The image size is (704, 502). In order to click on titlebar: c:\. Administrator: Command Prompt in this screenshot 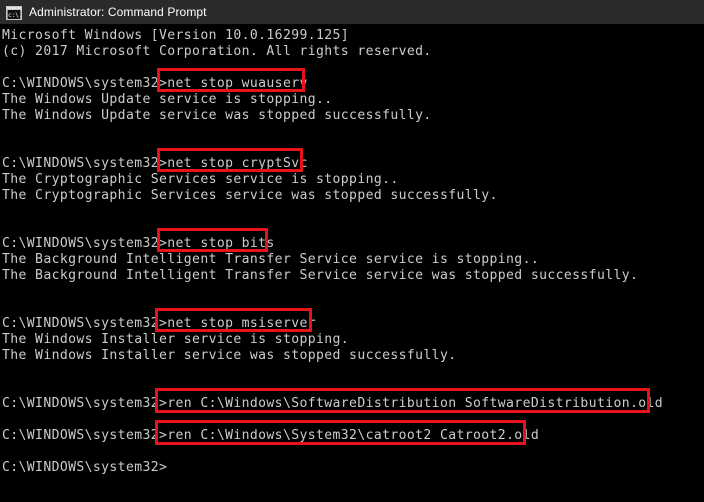, I will do `click(352, 12)`.